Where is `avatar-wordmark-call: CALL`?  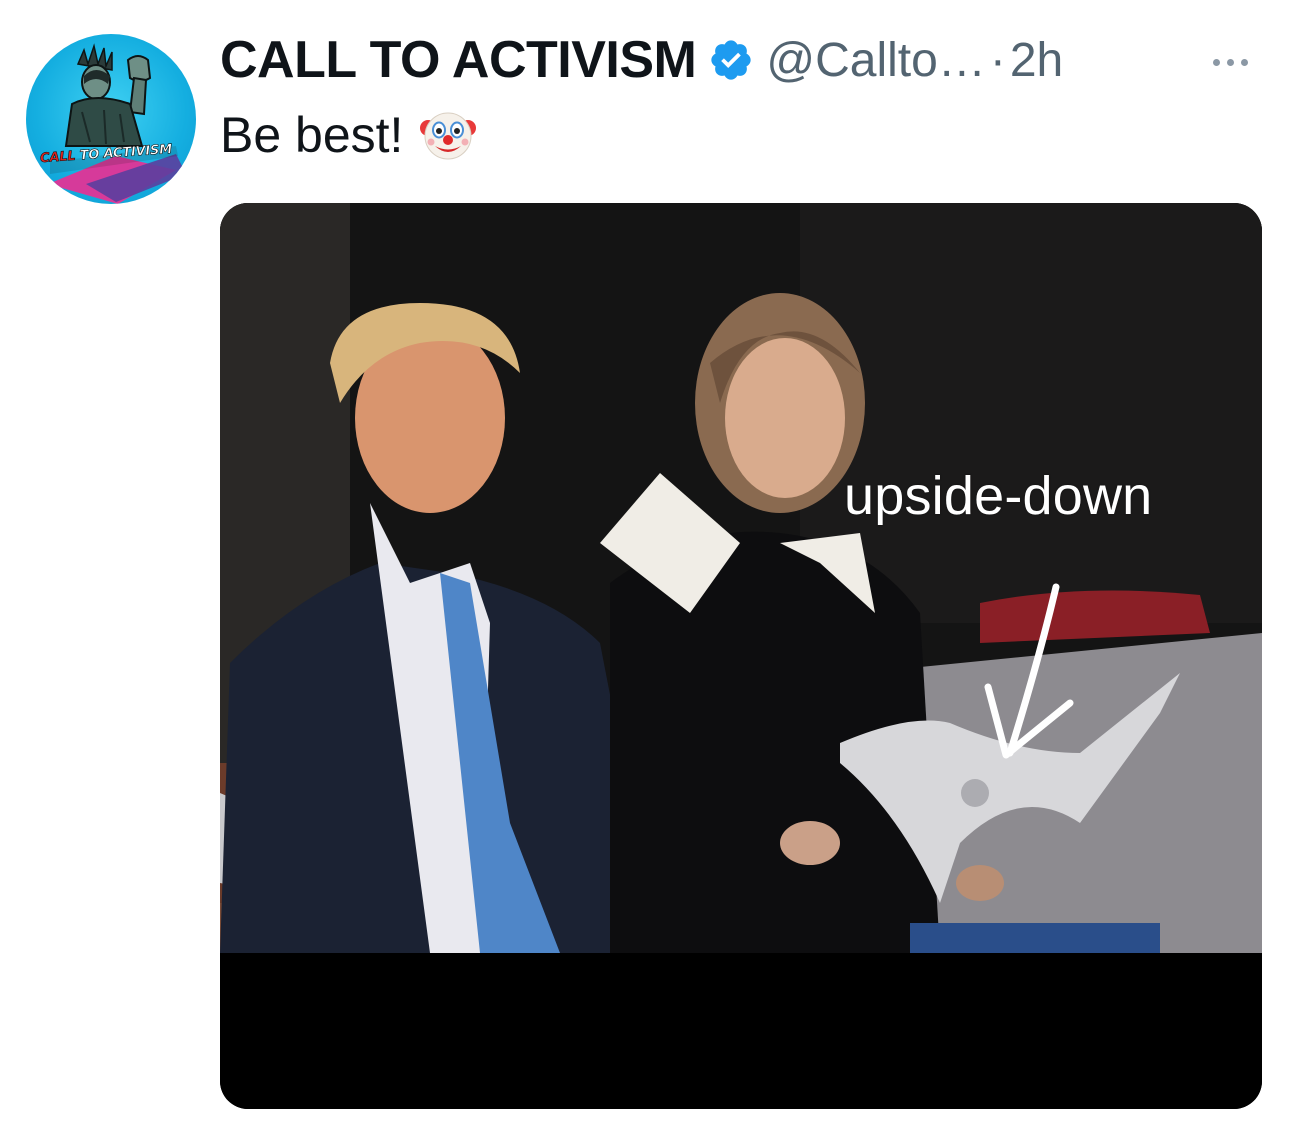 avatar-wordmark-call: CALL is located at coordinates (57, 157).